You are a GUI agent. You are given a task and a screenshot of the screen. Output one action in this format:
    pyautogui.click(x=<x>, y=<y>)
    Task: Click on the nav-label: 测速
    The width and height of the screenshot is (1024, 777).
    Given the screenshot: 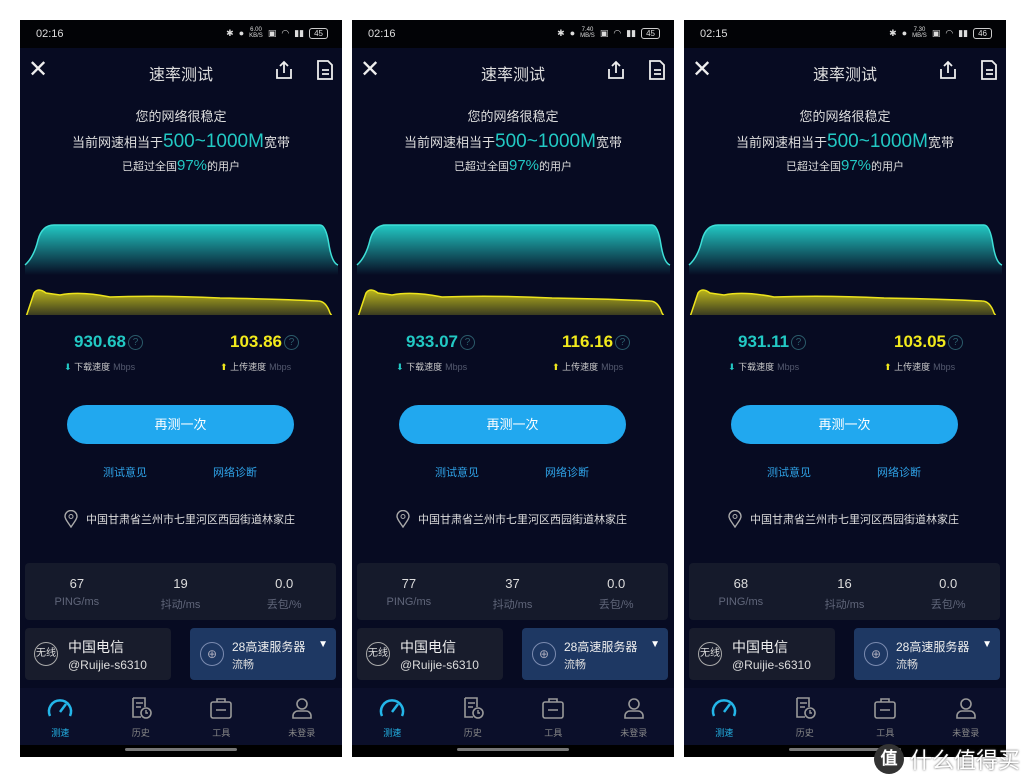 What is the action you would take?
    pyautogui.click(x=724, y=733)
    